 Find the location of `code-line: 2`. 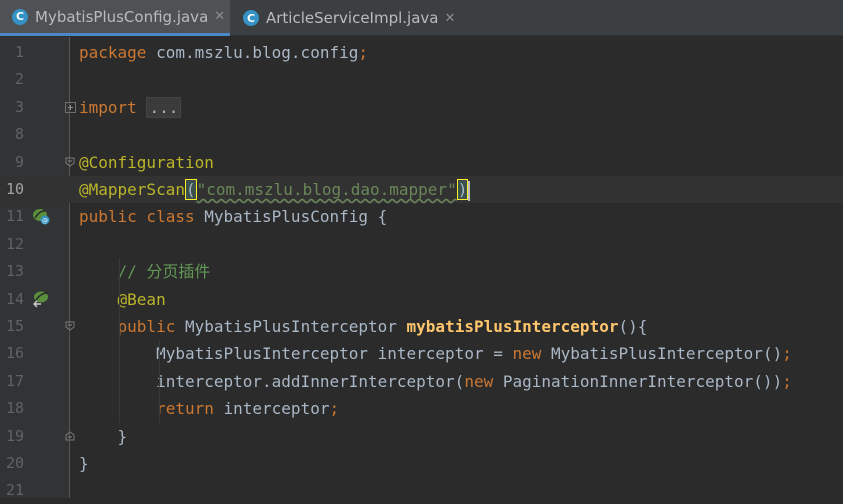

code-line: 2 is located at coordinates (421, 79).